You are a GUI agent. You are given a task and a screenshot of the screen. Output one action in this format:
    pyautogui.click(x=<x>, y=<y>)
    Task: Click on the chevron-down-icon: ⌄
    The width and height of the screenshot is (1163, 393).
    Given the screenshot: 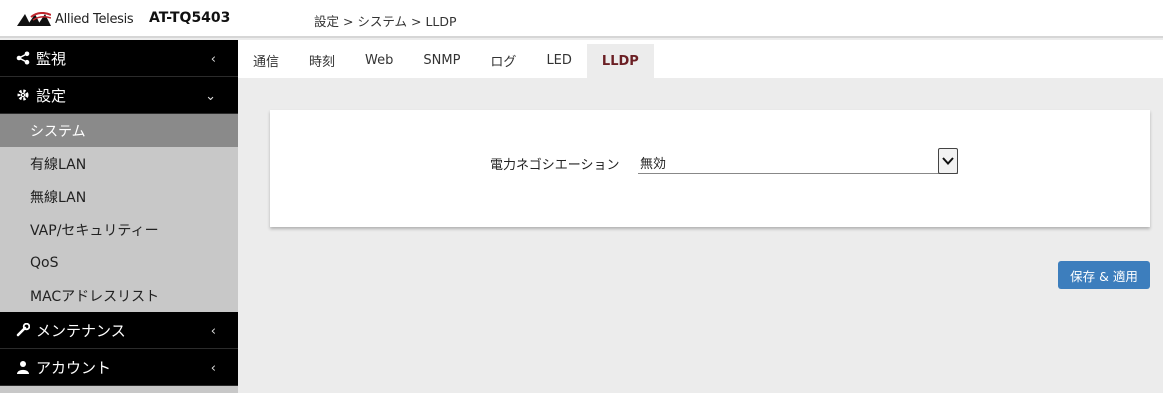 What is the action you would take?
    pyautogui.click(x=210, y=96)
    